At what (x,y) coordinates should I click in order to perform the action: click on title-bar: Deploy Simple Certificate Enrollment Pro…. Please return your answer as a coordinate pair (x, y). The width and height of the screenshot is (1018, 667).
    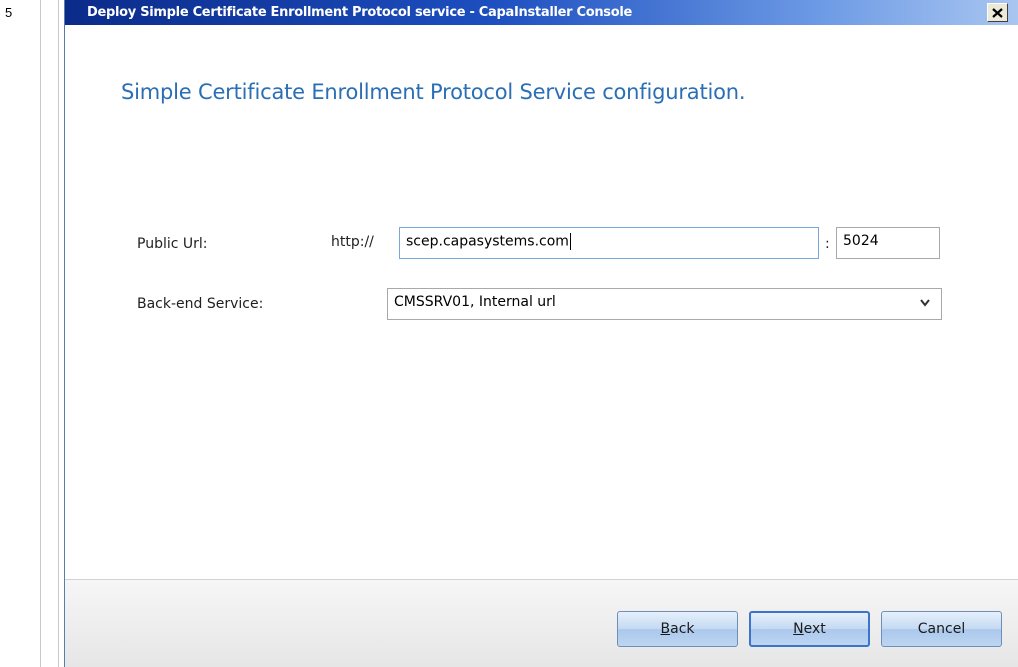
    Looking at the image, I should click on (541, 12).